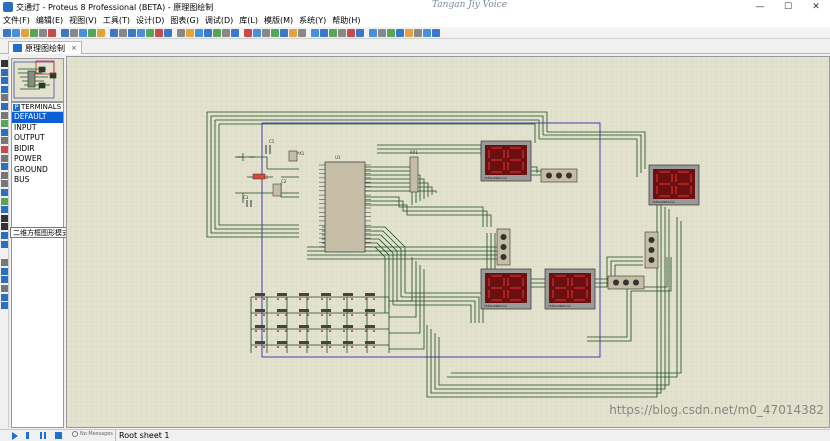  I want to click on overview-window, so click(37, 80).